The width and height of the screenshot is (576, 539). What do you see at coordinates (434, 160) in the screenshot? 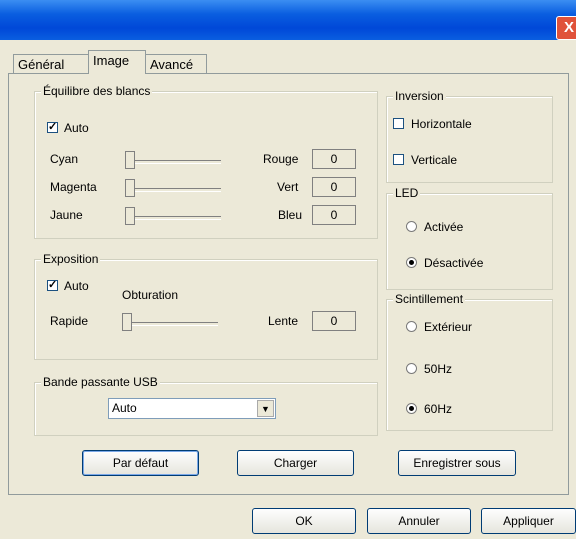
I see `vertical-label: Verticale` at bounding box center [434, 160].